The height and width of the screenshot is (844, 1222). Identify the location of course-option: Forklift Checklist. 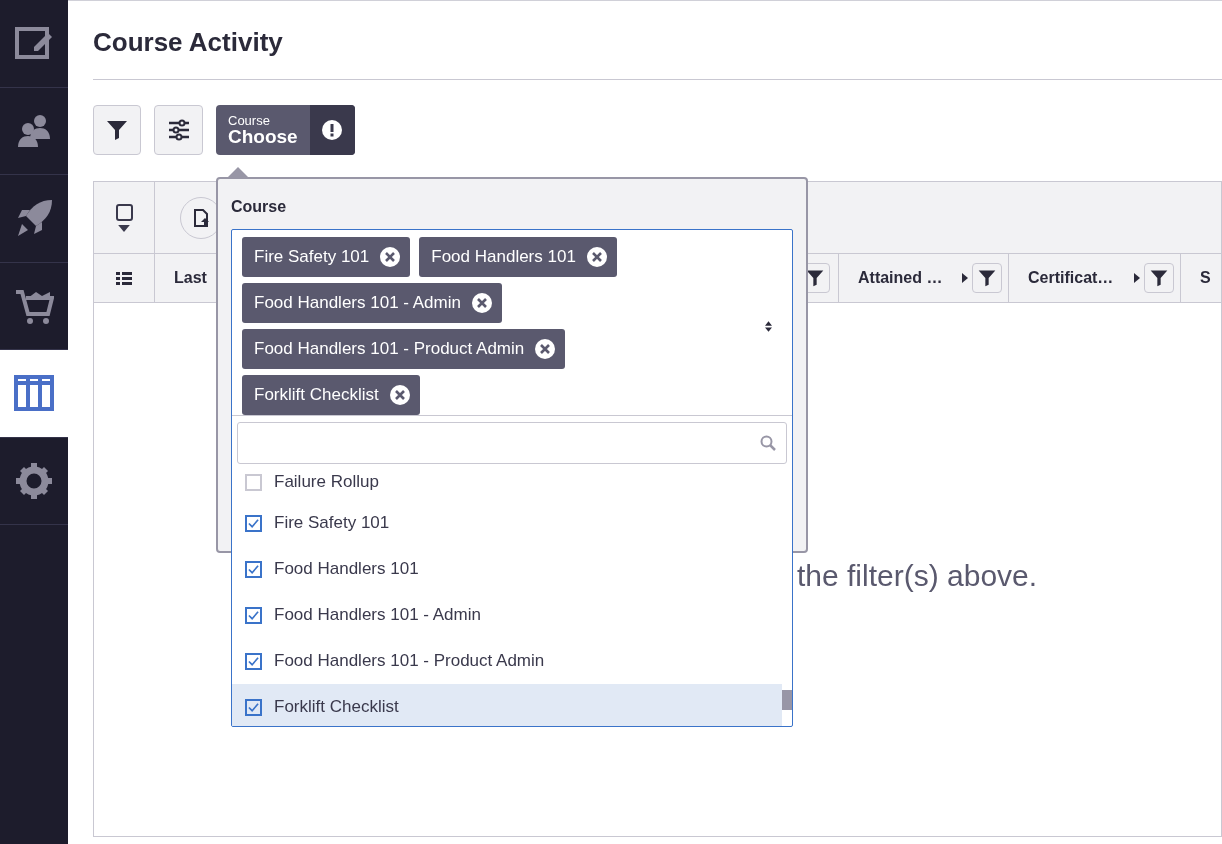
(507, 705).